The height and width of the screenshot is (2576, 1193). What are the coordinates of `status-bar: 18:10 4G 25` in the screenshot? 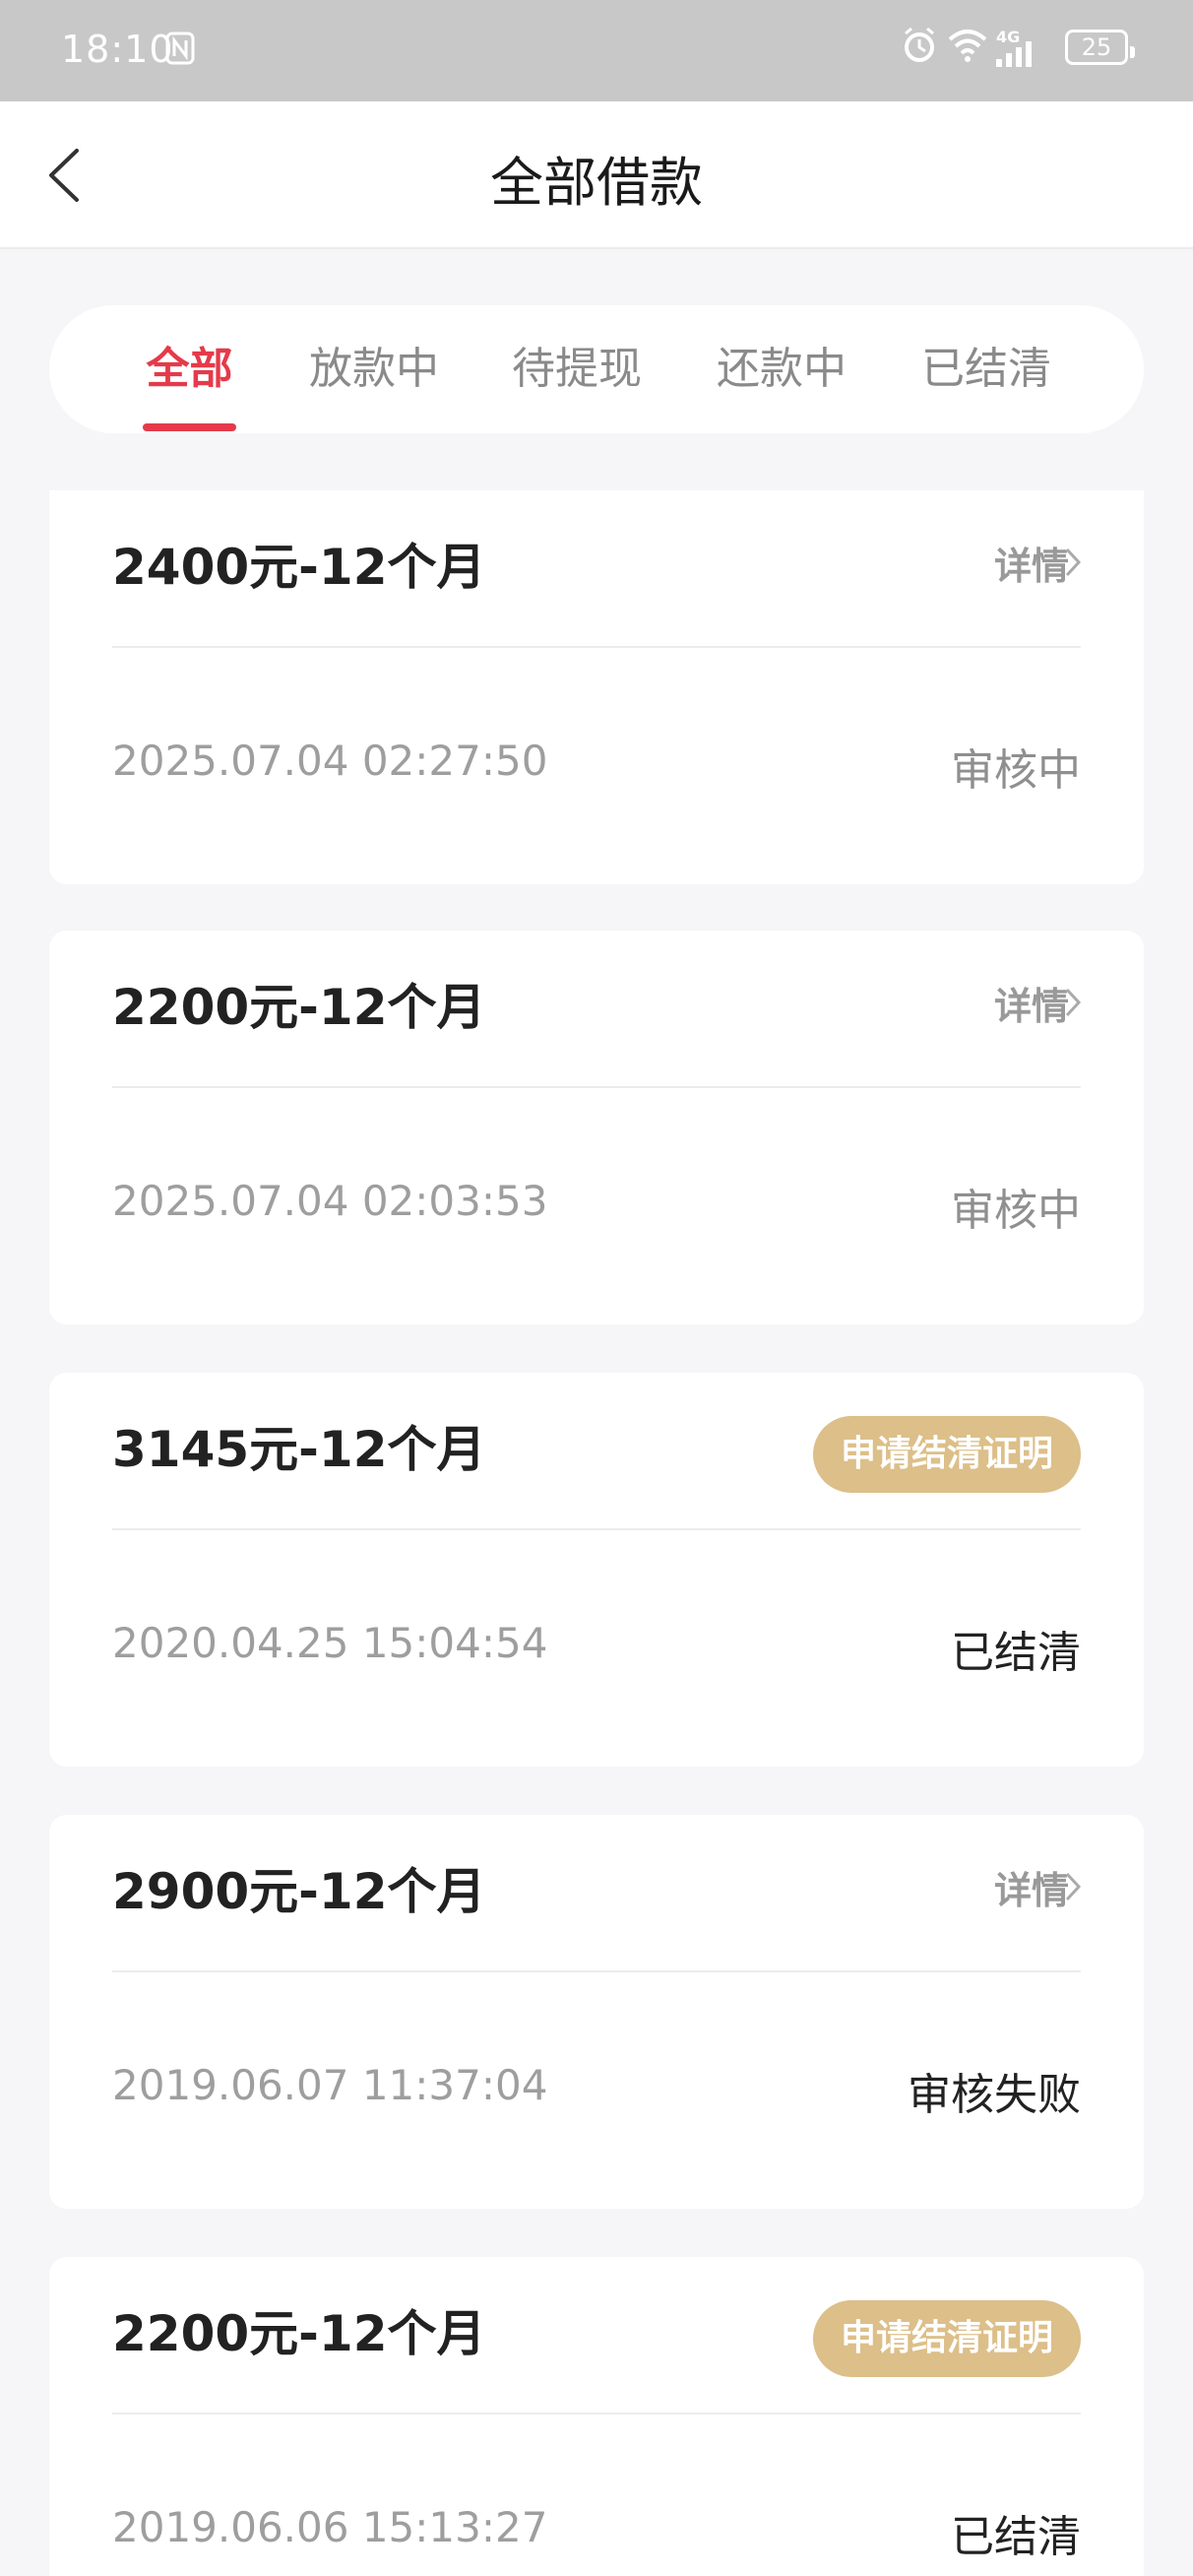 It's located at (596, 50).